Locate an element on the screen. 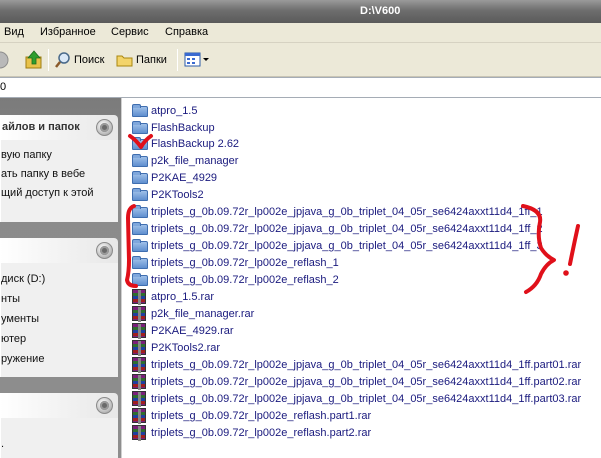 Image resolution: width=601 pixels, height=458 pixels. up-folder-icon is located at coordinates (34, 60).